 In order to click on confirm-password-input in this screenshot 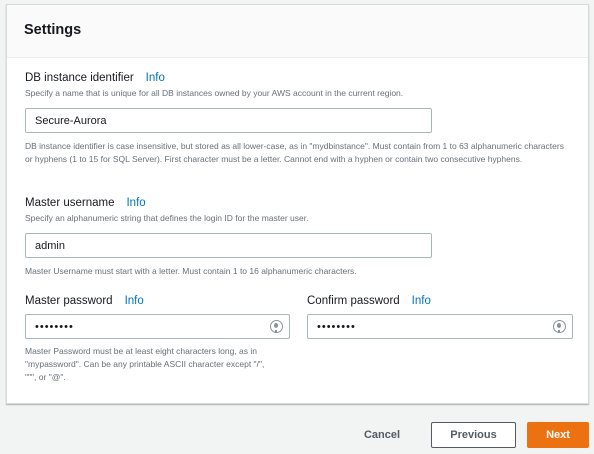, I will do `click(440, 326)`.